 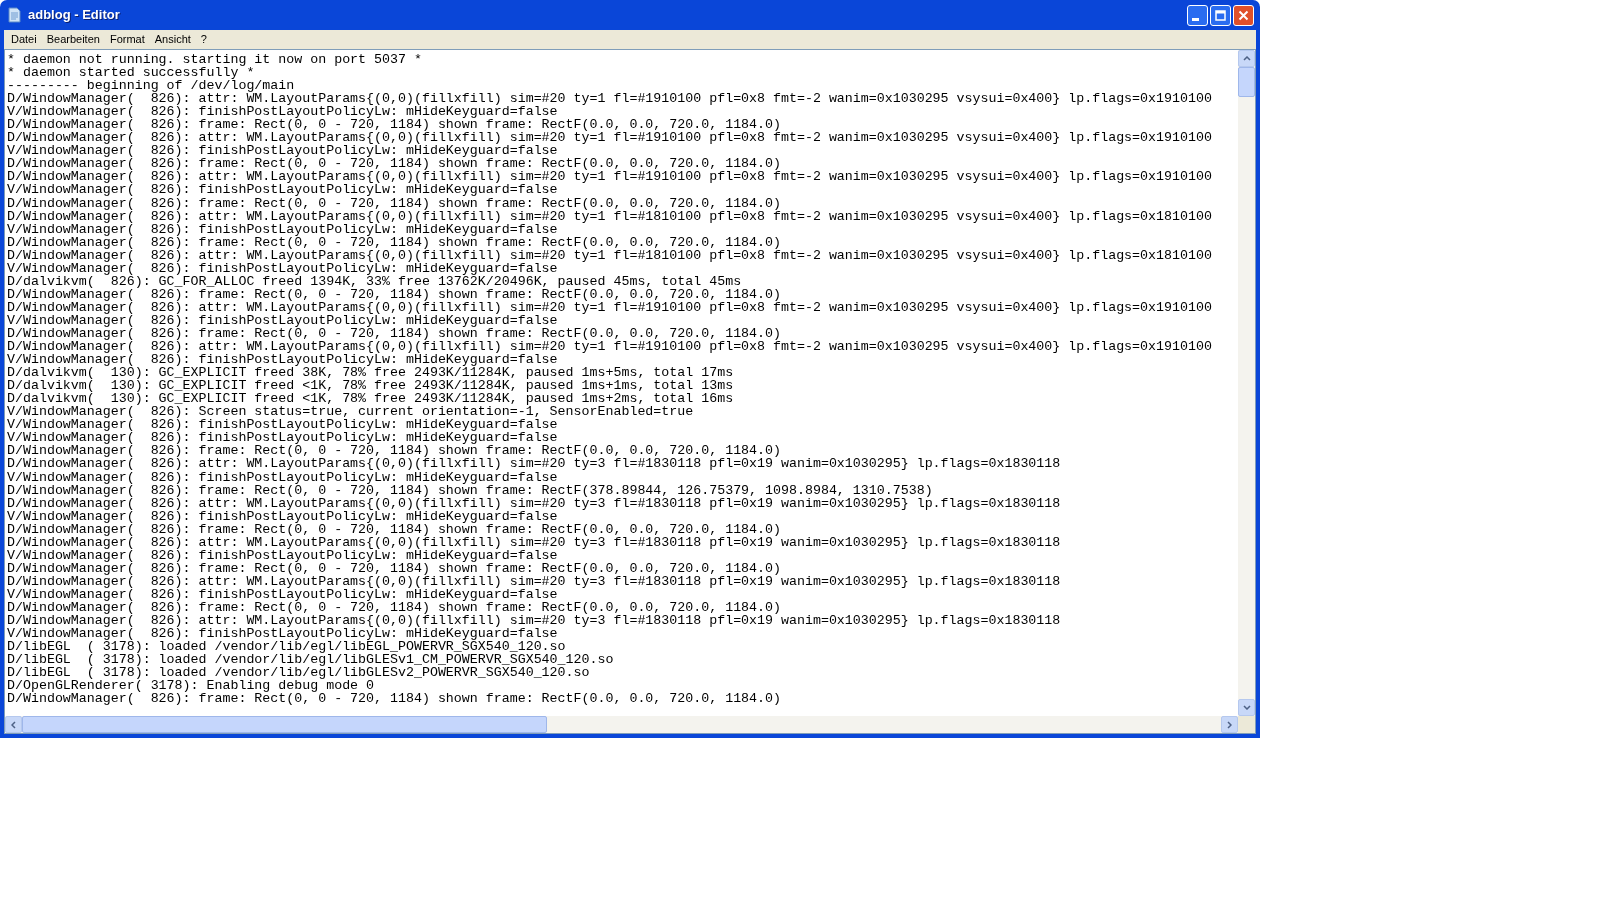 I want to click on minimize-icon, so click(x=1195, y=19).